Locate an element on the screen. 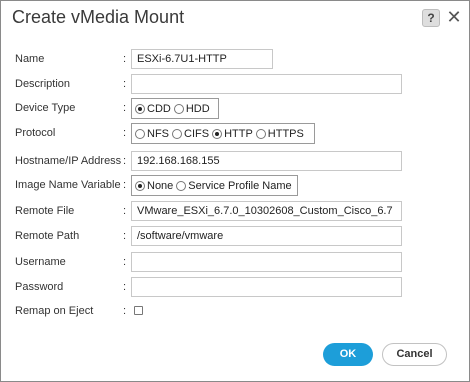  image-name-option-label: None is located at coordinates (160, 185).